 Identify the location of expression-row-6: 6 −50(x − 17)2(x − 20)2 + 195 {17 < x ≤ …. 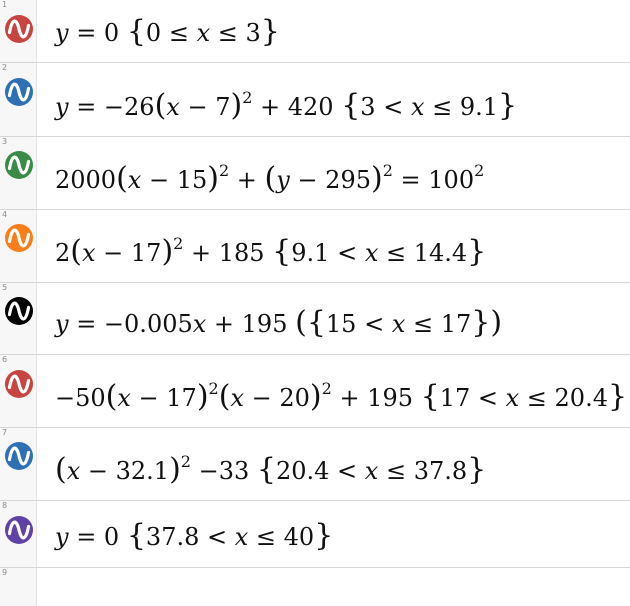
(315, 391).